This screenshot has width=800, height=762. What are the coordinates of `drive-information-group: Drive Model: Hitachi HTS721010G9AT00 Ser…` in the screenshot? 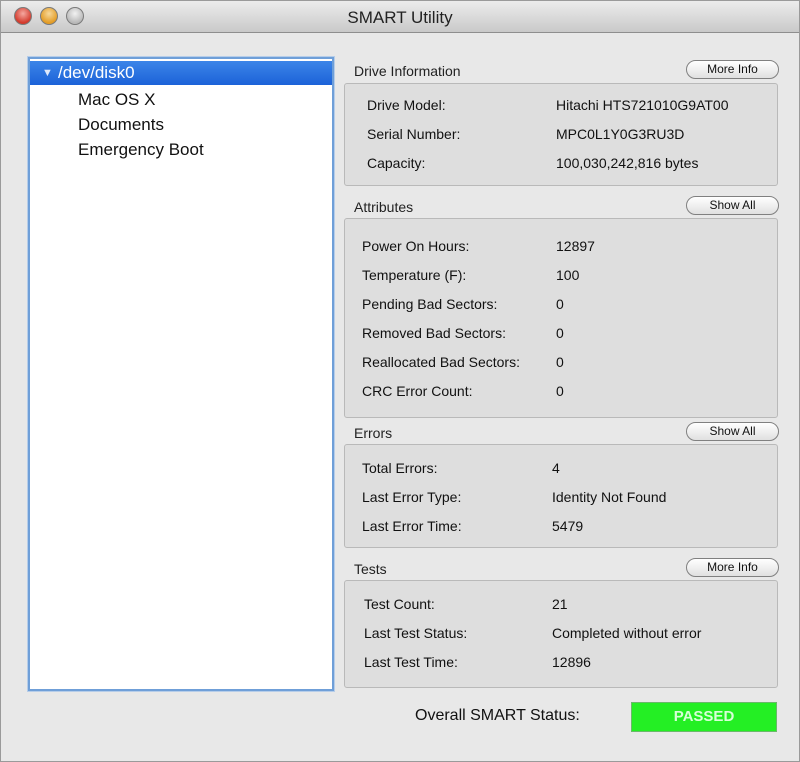 It's located at (561, 134).